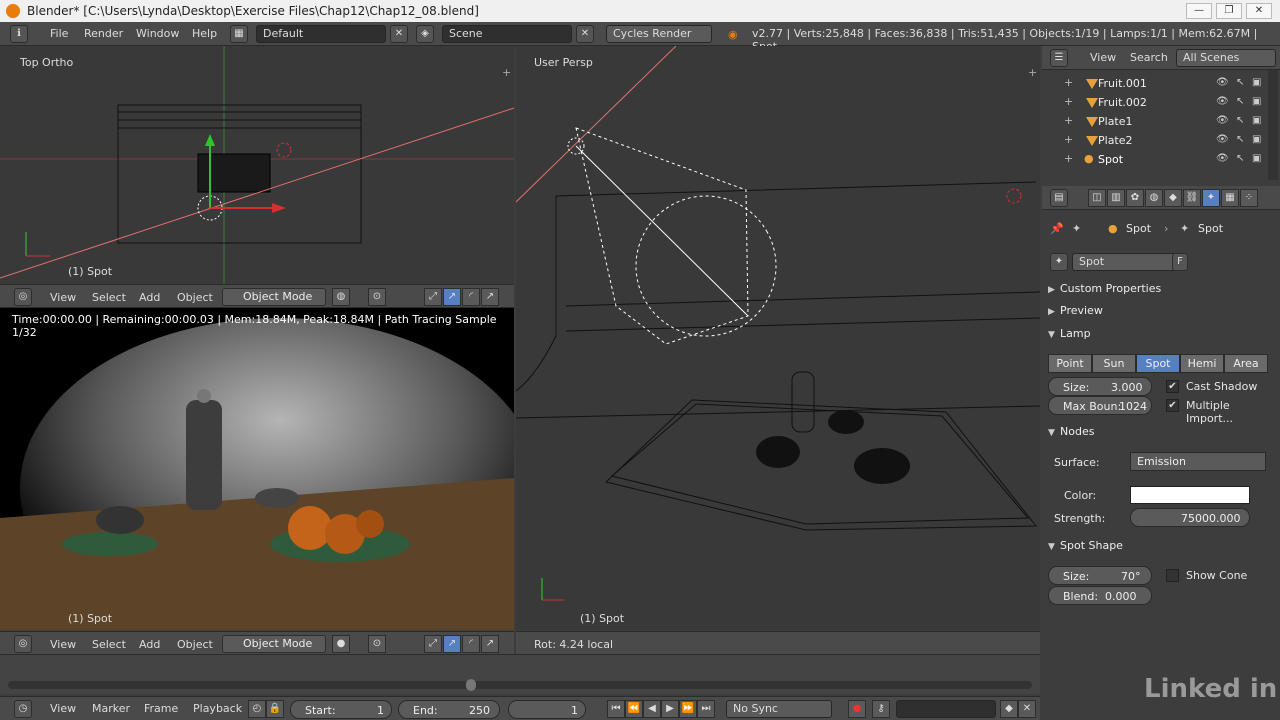 The width and height of the screenshot is (1280, 720). I want to click on scale-icon: ↗, so click(490, 297).